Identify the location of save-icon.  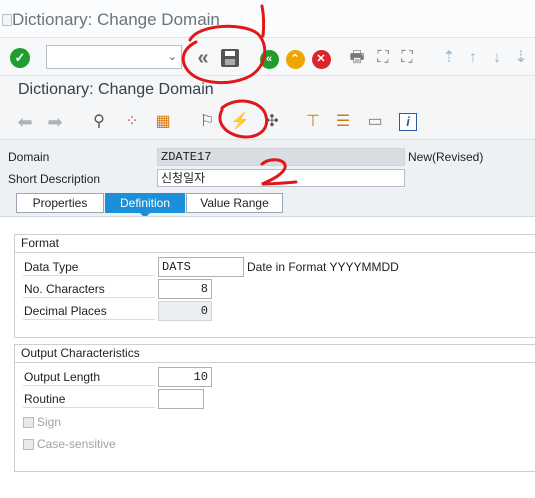
(230, 58).